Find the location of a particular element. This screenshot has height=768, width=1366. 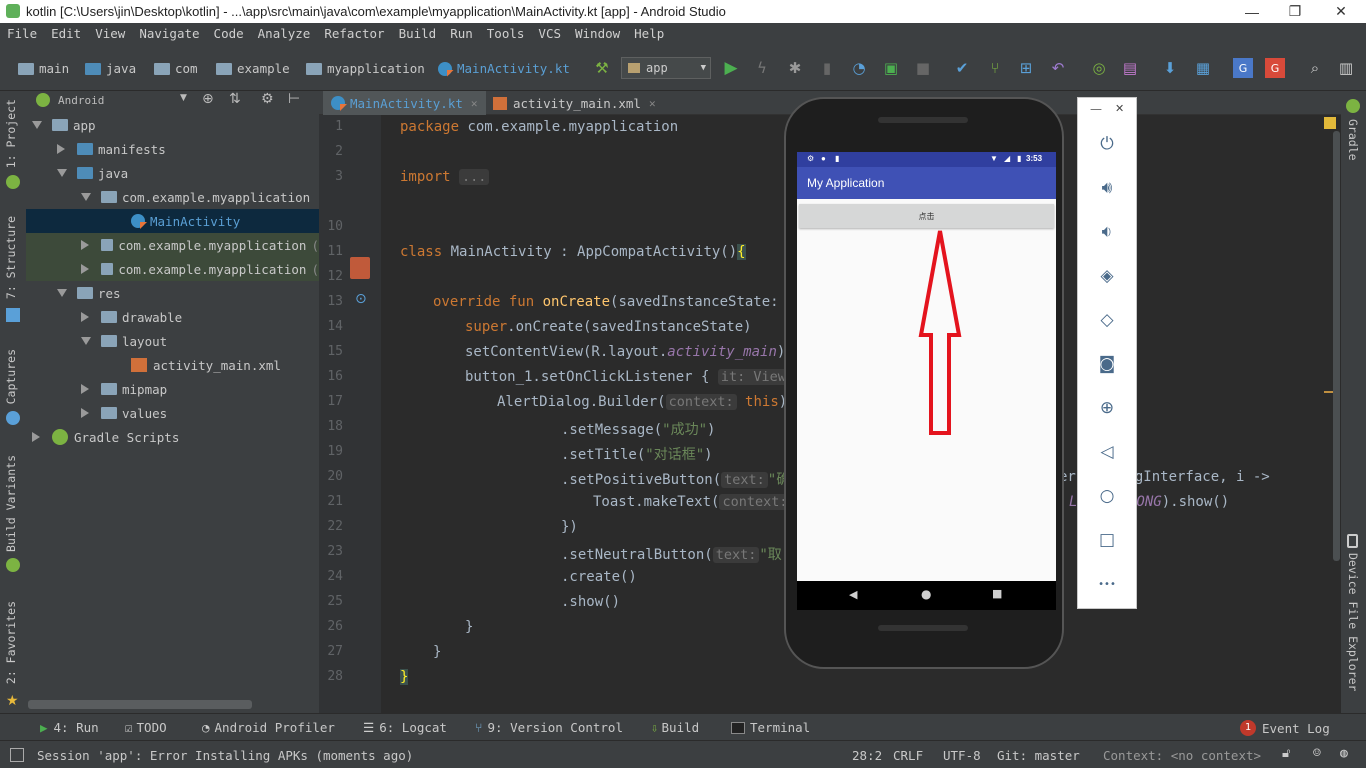

revert-icon: ↶ is located at coordinates (1058, 68).